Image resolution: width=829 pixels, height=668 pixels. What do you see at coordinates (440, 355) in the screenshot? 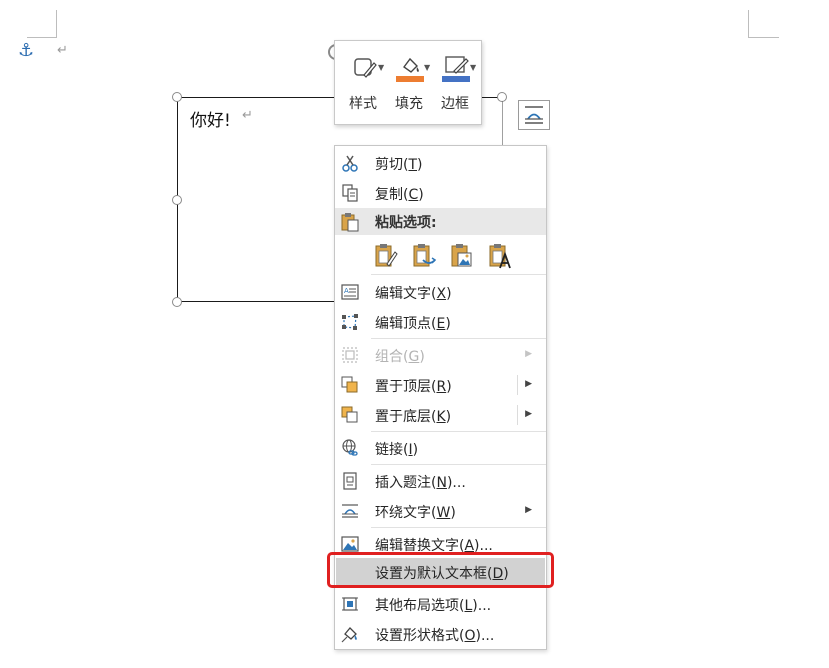
I see `menu-item-group: 组合(G) ▶` at bounding box center [440, 355].